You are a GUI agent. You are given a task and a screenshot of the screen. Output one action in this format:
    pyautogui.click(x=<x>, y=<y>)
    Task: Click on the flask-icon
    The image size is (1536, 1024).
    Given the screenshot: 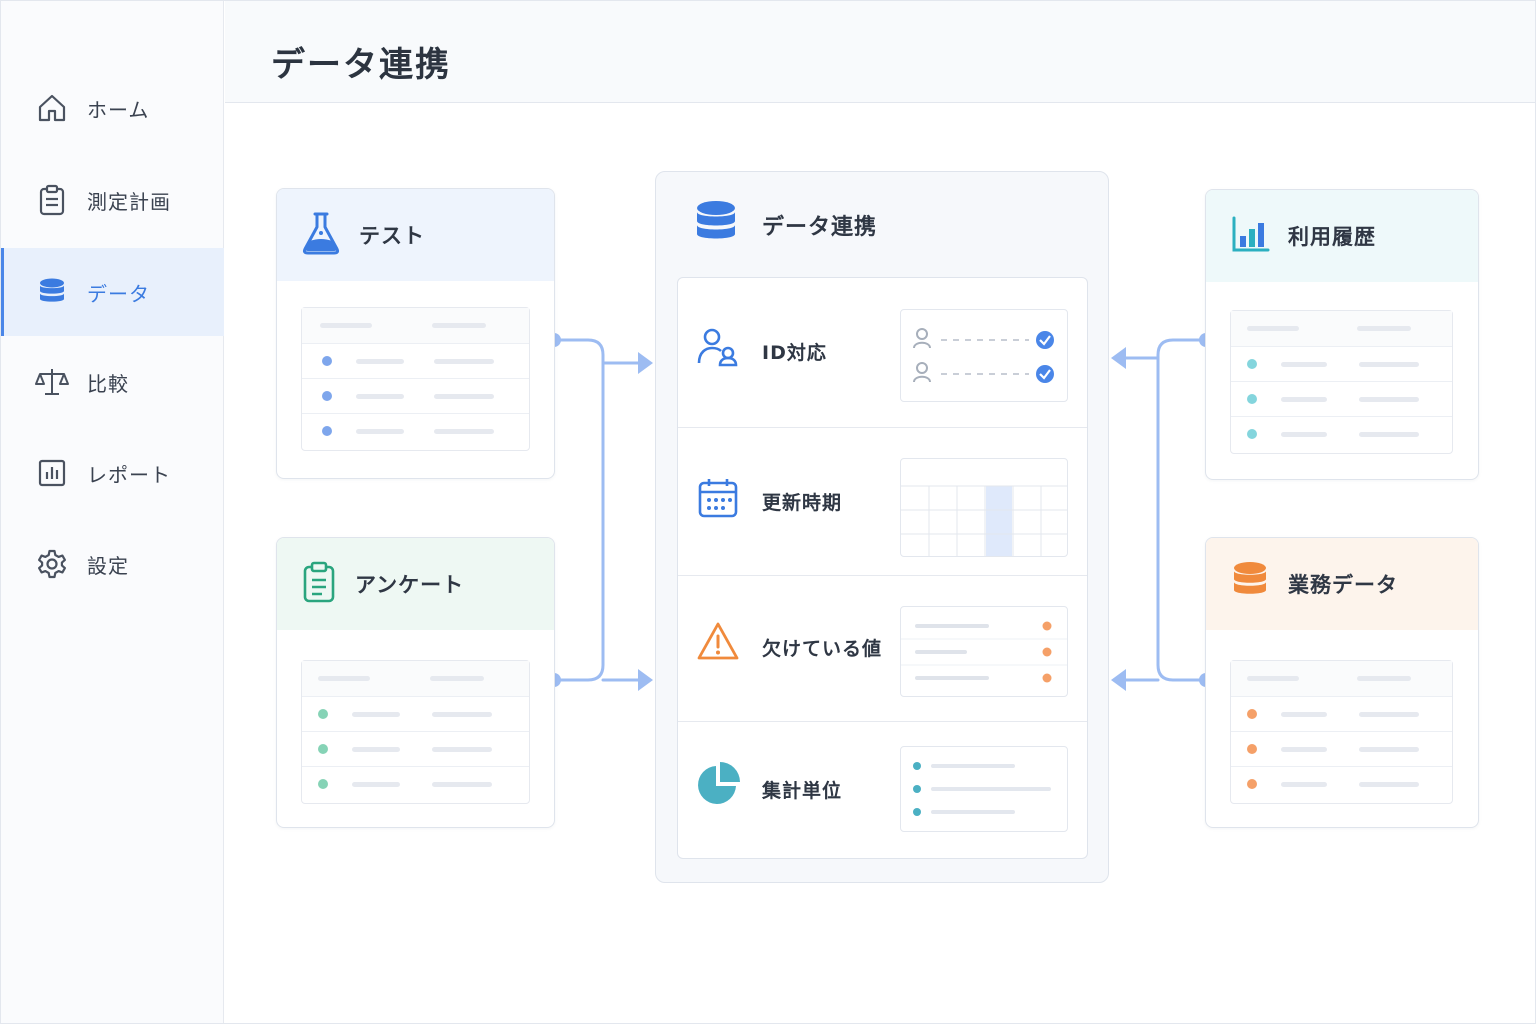 What is the action you would take?
    pyautogui.click(x=321, y=235)
    